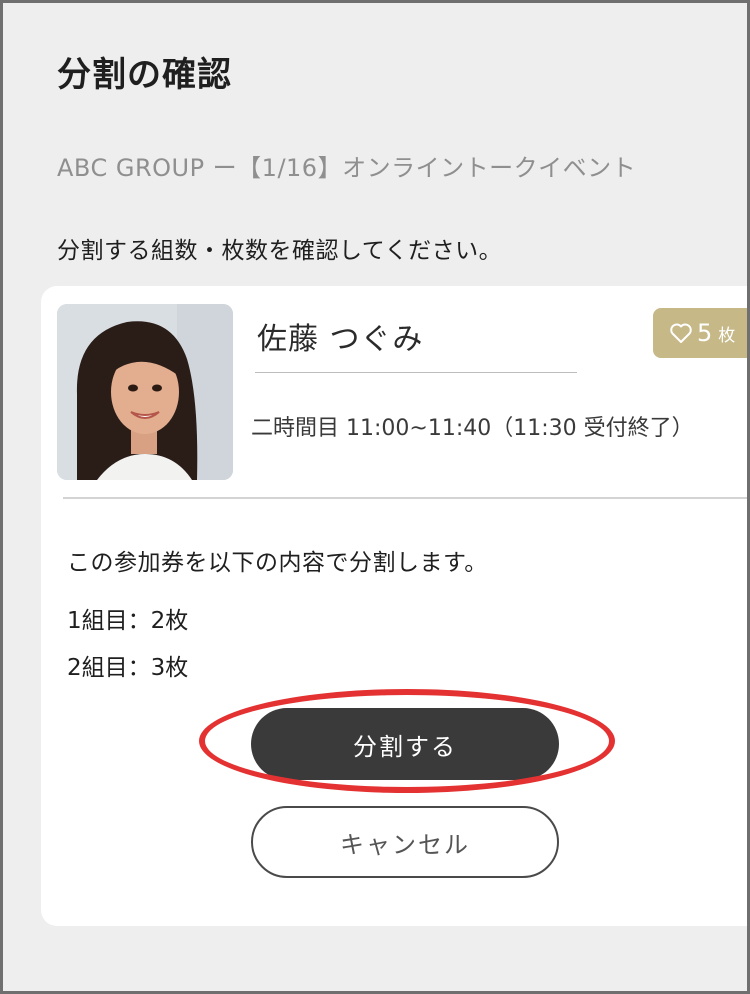  I want to click on instruction-text: 分割する組数・枚数を確認してください。, so click(280, 251).